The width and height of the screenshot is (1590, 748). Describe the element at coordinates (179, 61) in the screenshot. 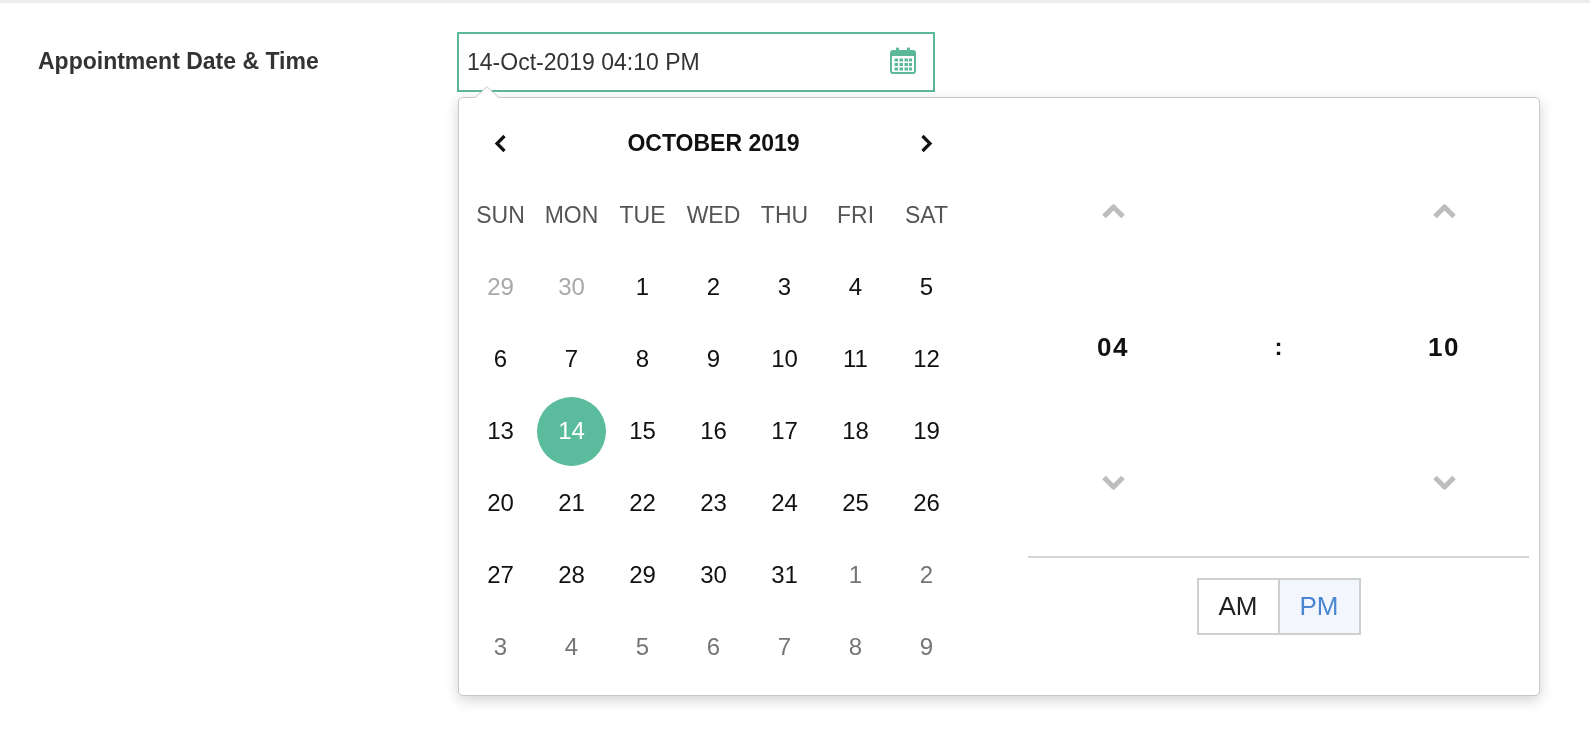

I see `field-label: Appointment Date & Time` at that location.